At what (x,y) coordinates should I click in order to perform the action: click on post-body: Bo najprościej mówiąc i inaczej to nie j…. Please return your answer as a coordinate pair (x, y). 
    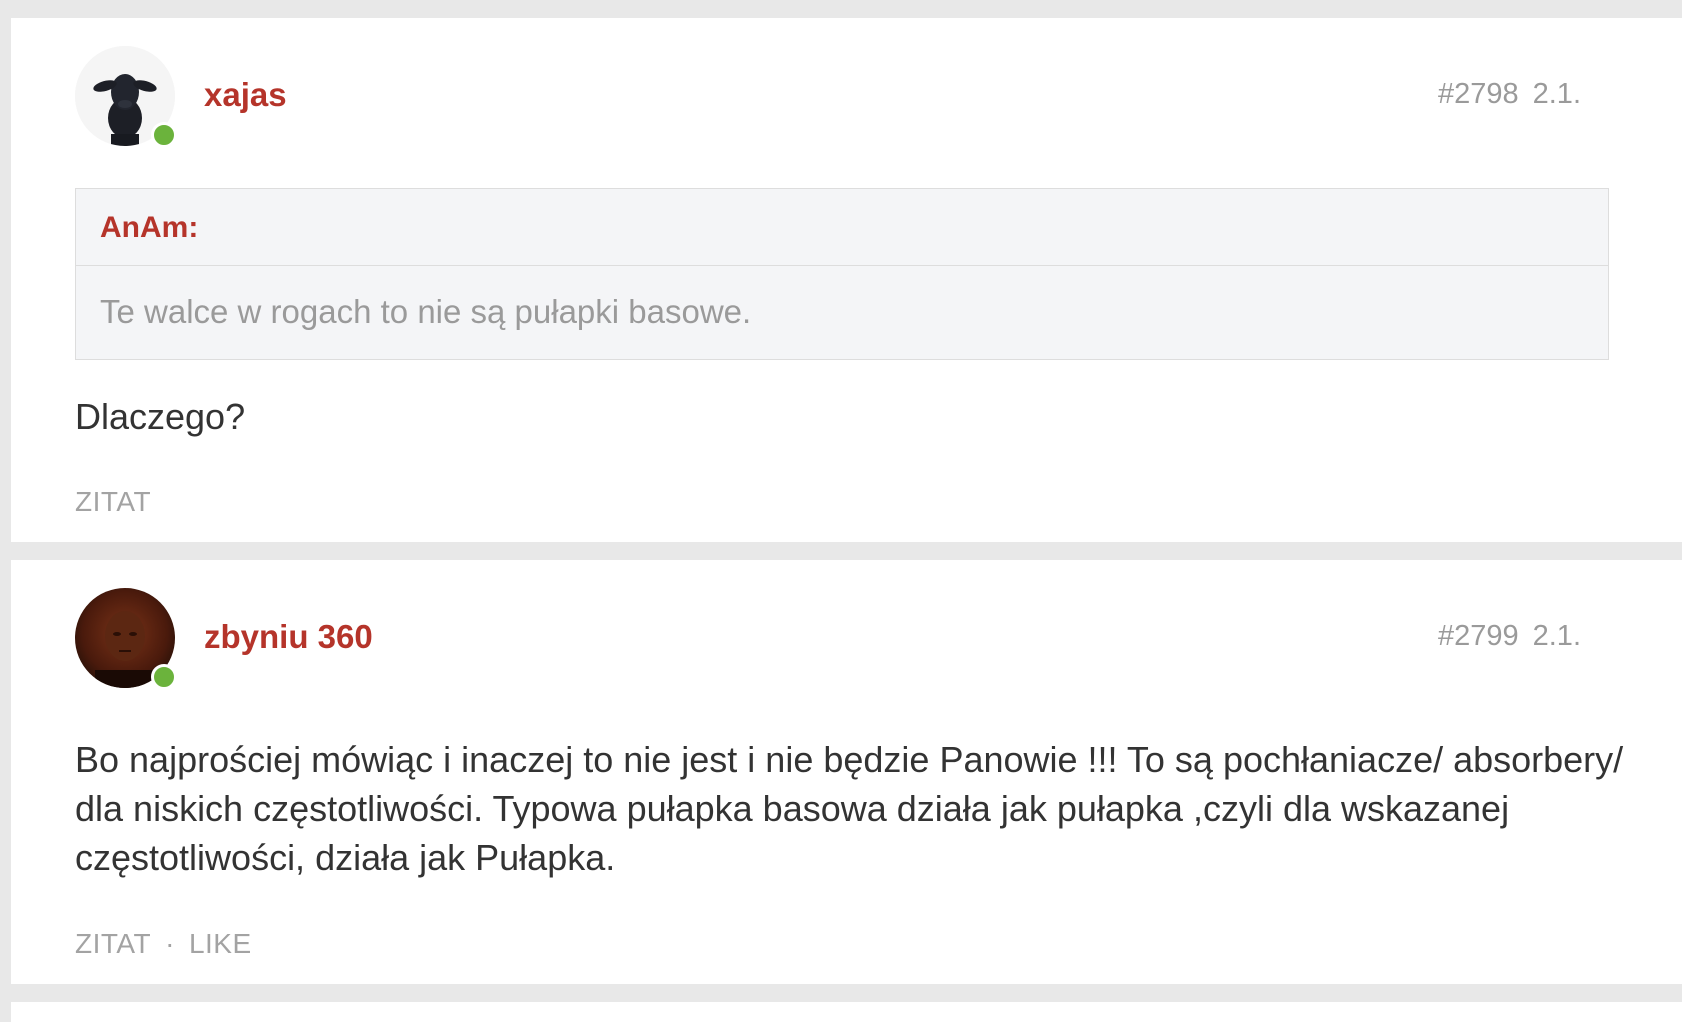
    Looking at the image, I should click on (849, 808).